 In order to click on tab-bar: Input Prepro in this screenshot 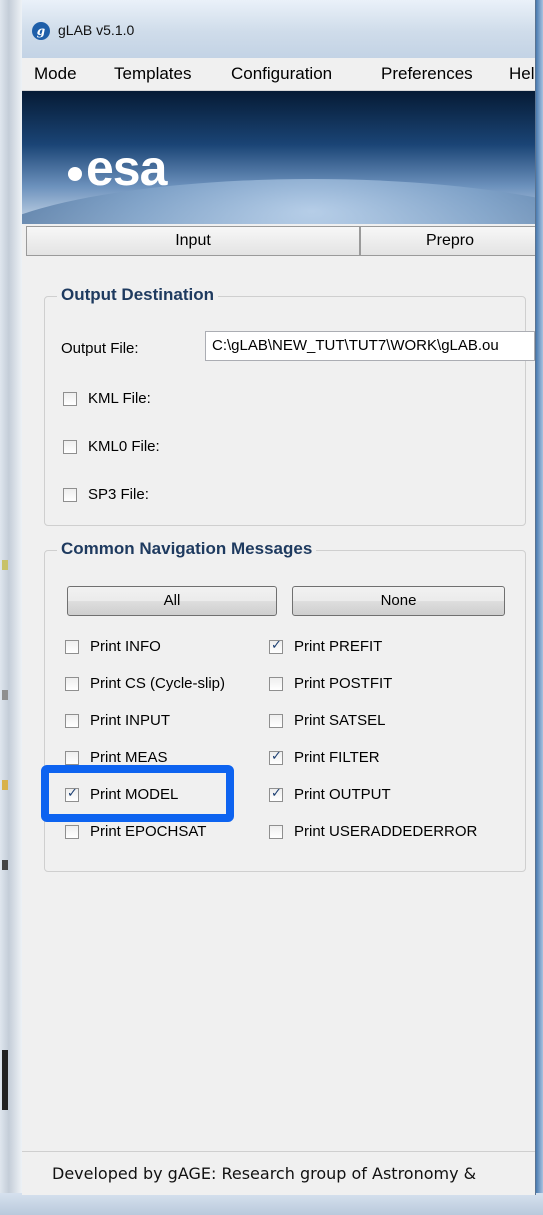, I will do `click(278, 241)`.